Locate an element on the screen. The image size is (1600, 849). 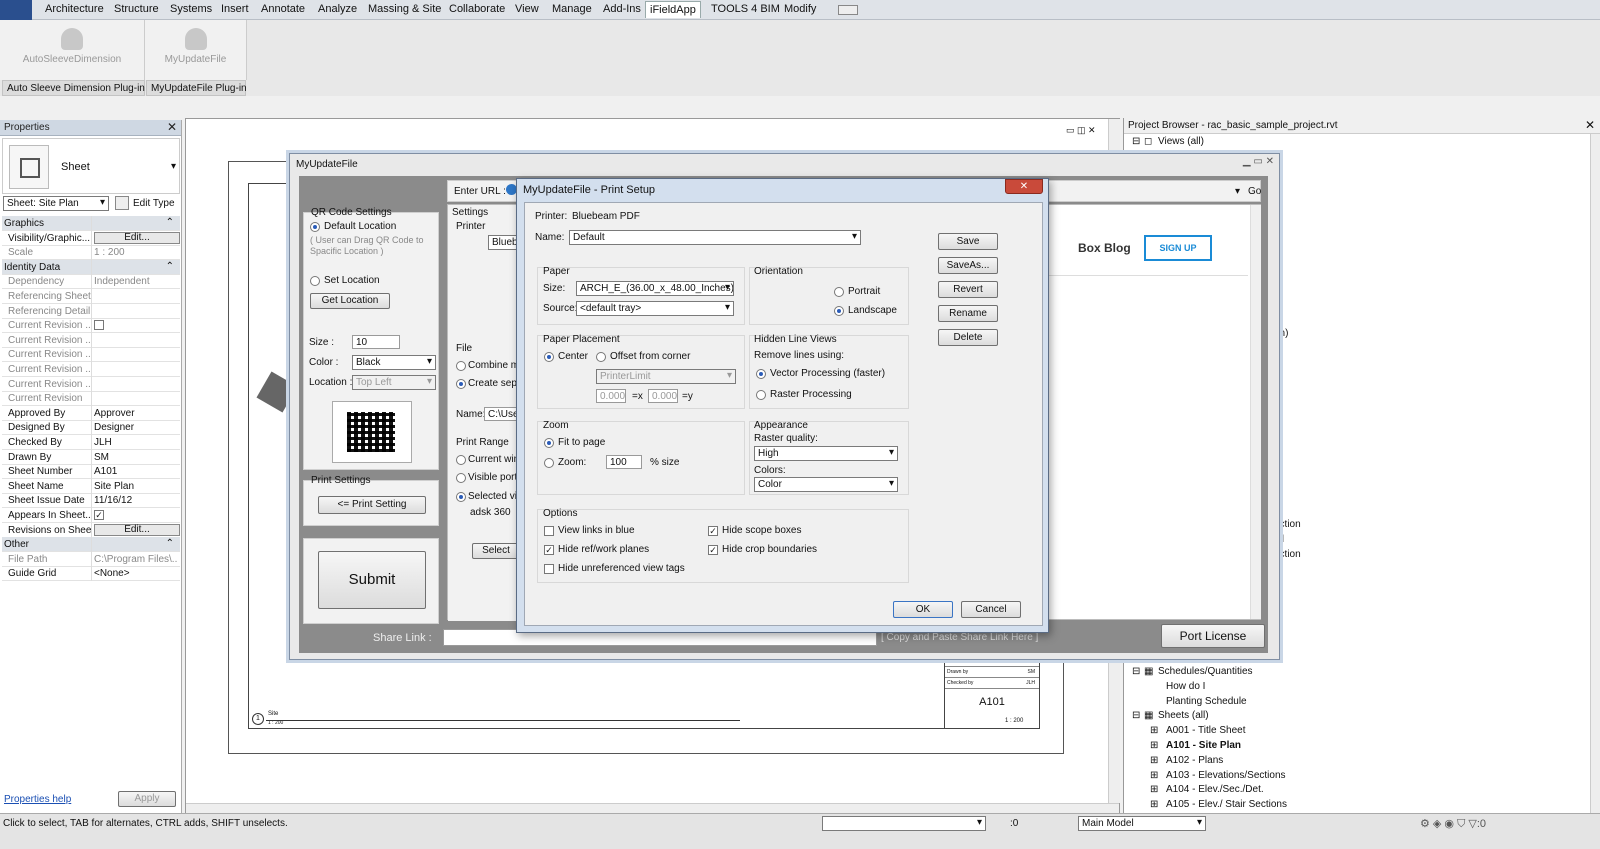
auto-sleeve-dimension-button: AutoSleeveDimension is located at coordinates (72, 50).